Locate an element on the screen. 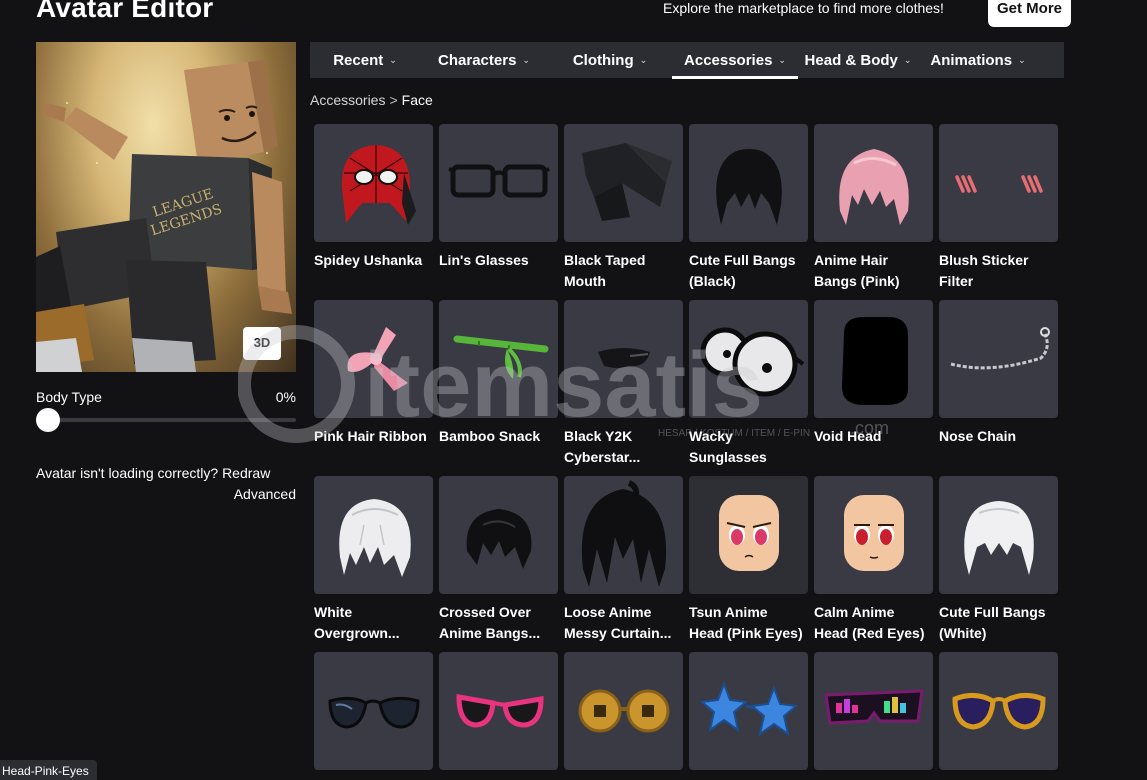  item-card: Anime Hair Bangs (Pink) is located at coordinates (873, 208).